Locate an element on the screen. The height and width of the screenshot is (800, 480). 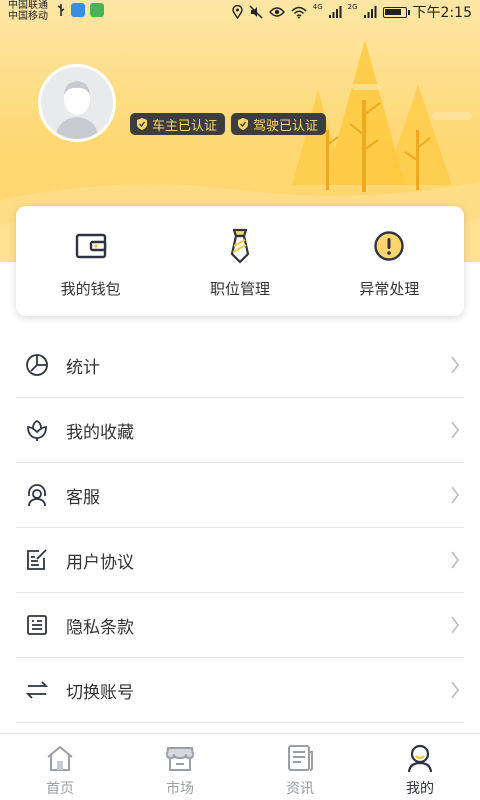
menu-item-label: 统计 is located at coordinates (83, 367).